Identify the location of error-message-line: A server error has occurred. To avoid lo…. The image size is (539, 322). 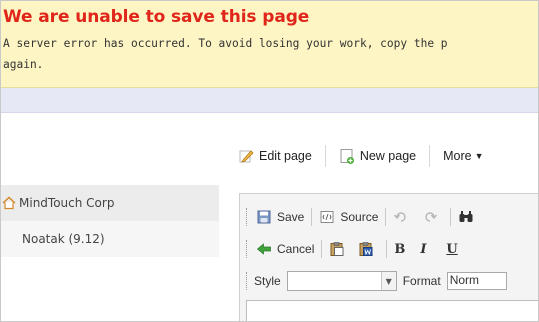
(225, 43).